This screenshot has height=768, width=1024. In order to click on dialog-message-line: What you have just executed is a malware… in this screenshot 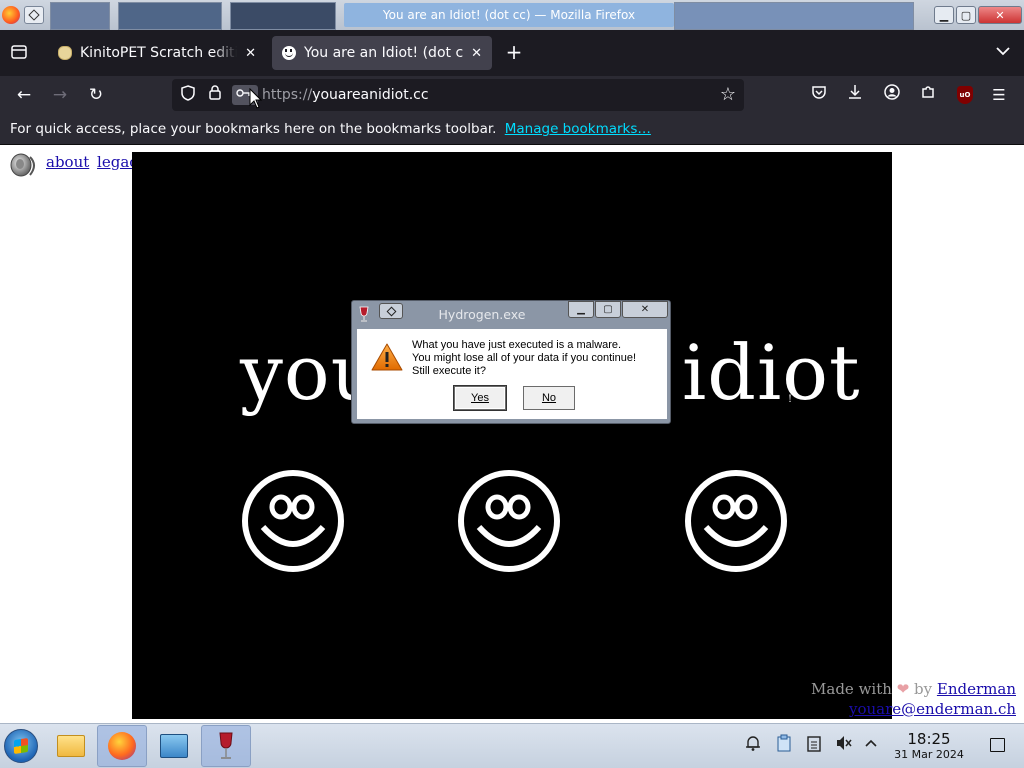, I will do `click(517, 345)`.